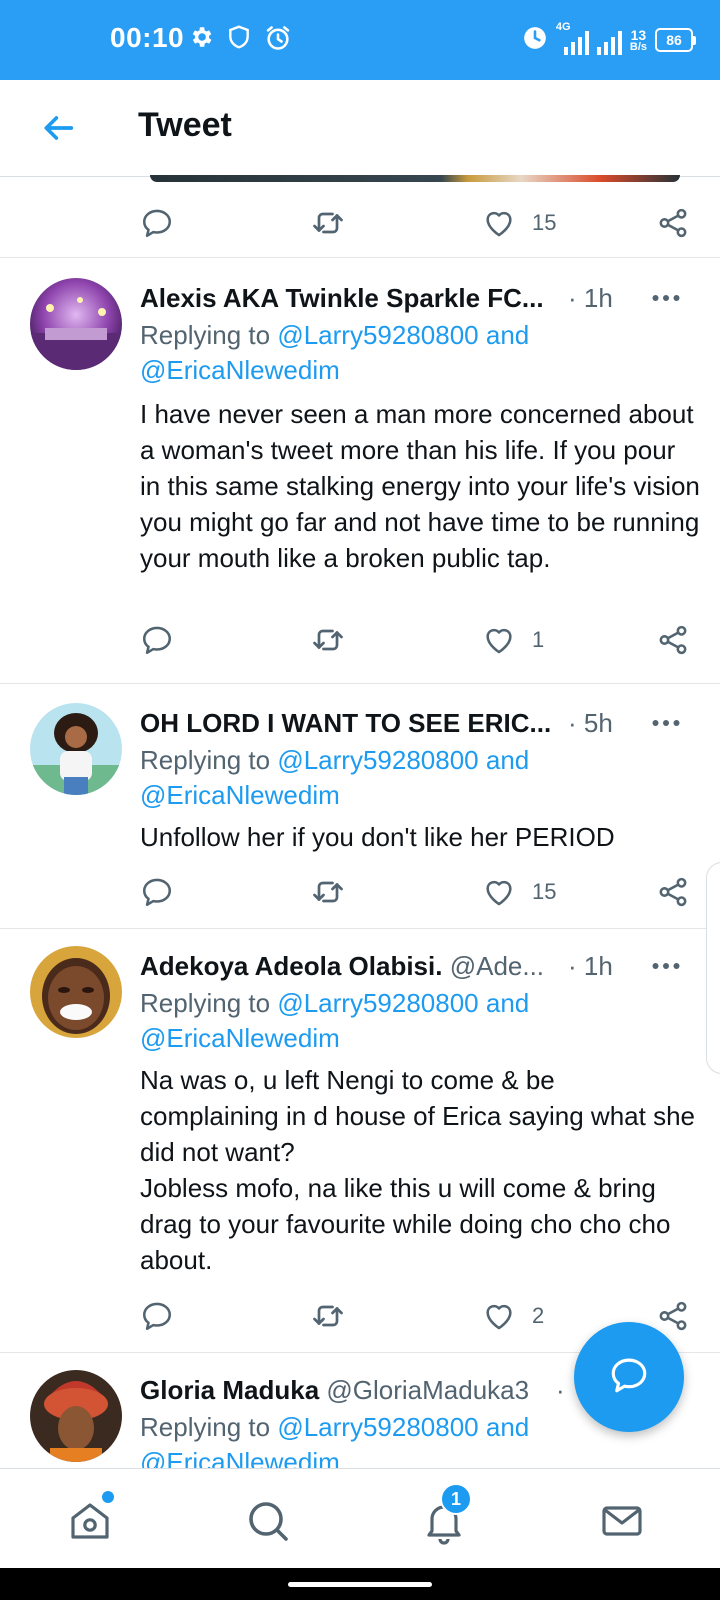 Image resolution: width=720 pixels, height=1600 pixels. What do you see at coordinates (58, 128) in the screenshot?
I see `back-arrow-icon` at bounding box center [58, 128].